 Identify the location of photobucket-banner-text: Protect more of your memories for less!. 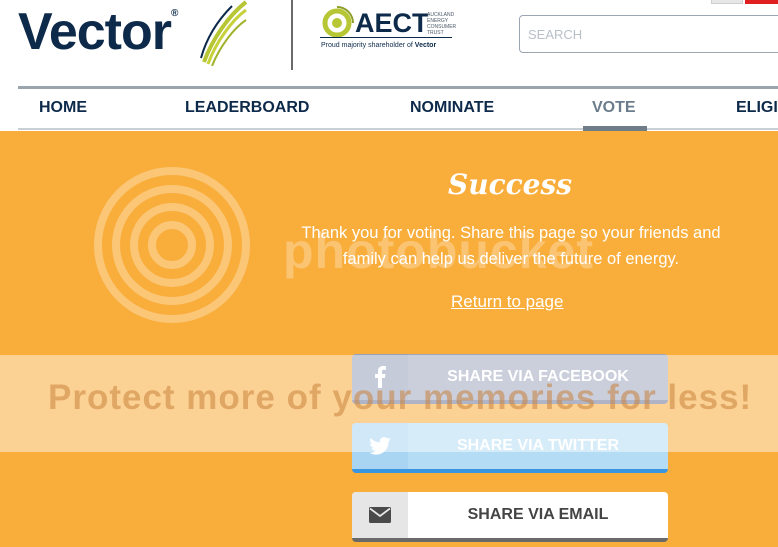
(400, 397).